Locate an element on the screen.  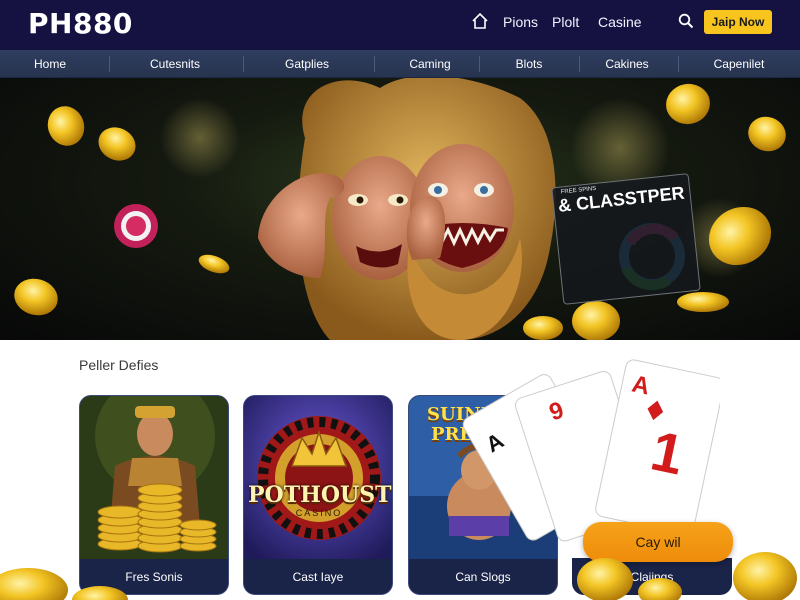
category-cakines: Cakines is located at coordinates (627, 64).